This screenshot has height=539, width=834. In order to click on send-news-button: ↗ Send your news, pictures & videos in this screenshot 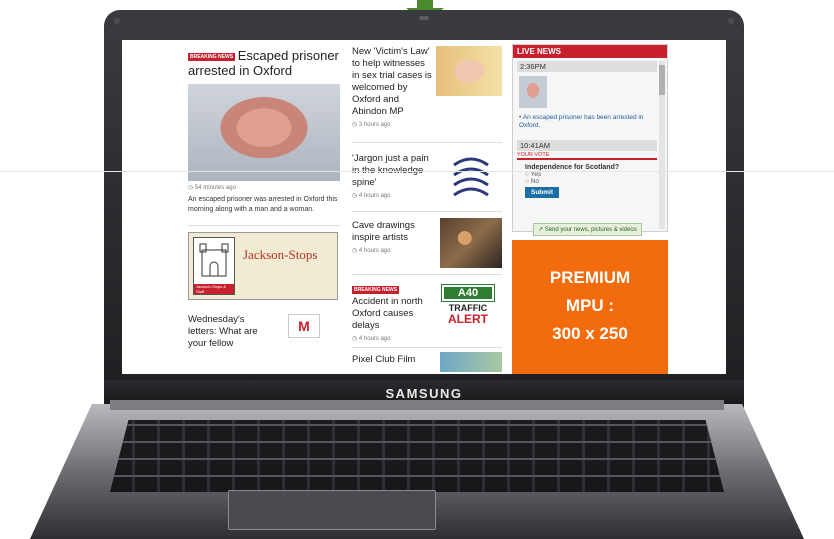, I will do `click(587, 229)`.